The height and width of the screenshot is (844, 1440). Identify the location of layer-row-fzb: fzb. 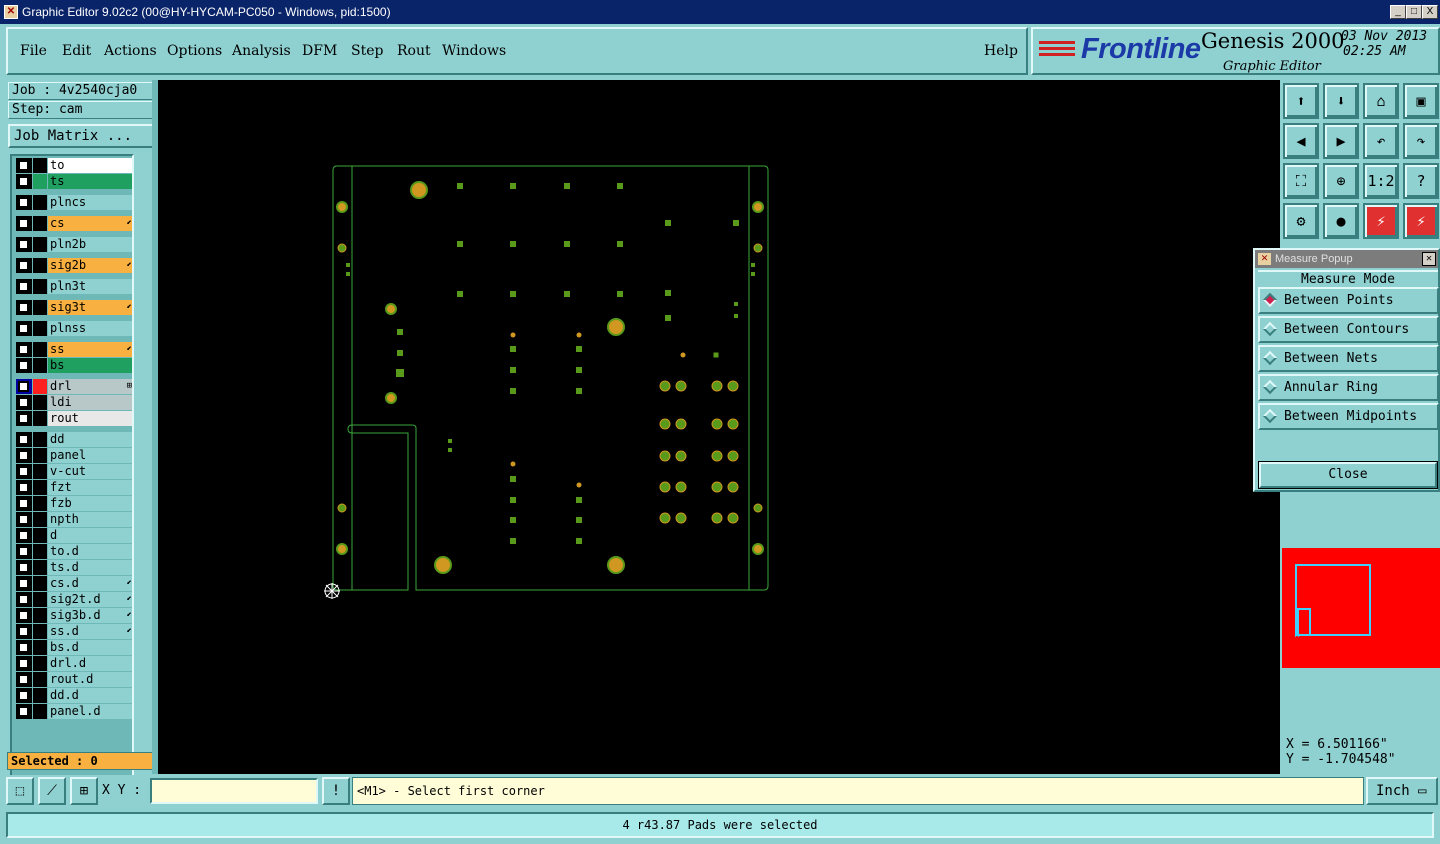
(75, 503).